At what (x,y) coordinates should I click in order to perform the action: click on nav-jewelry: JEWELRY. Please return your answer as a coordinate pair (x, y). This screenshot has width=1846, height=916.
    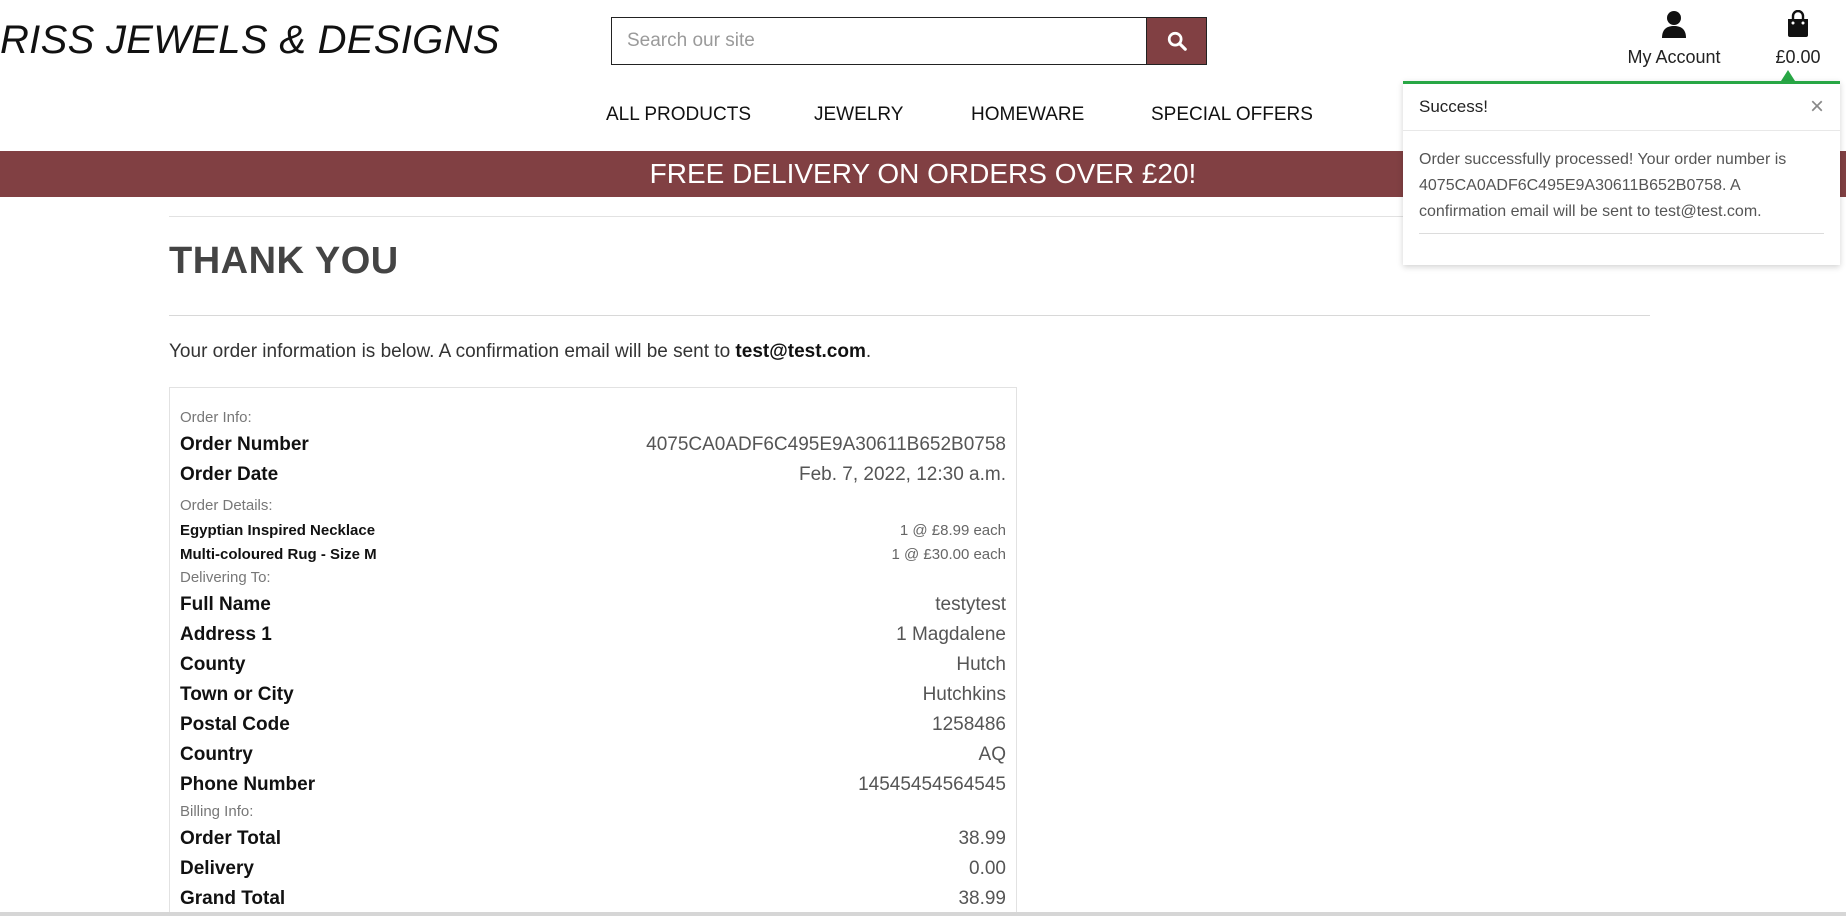
    Looking at the image, I should click on (858, 115).